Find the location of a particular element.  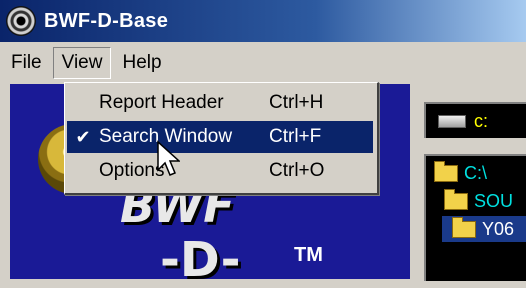

tree-item-selected: Y06 is located at coordinates (484, 229).